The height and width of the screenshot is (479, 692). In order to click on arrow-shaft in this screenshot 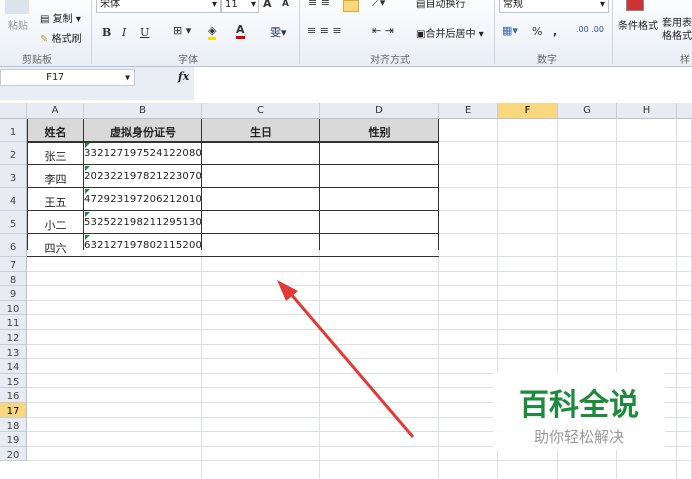, I will do `click(351, 365)`.